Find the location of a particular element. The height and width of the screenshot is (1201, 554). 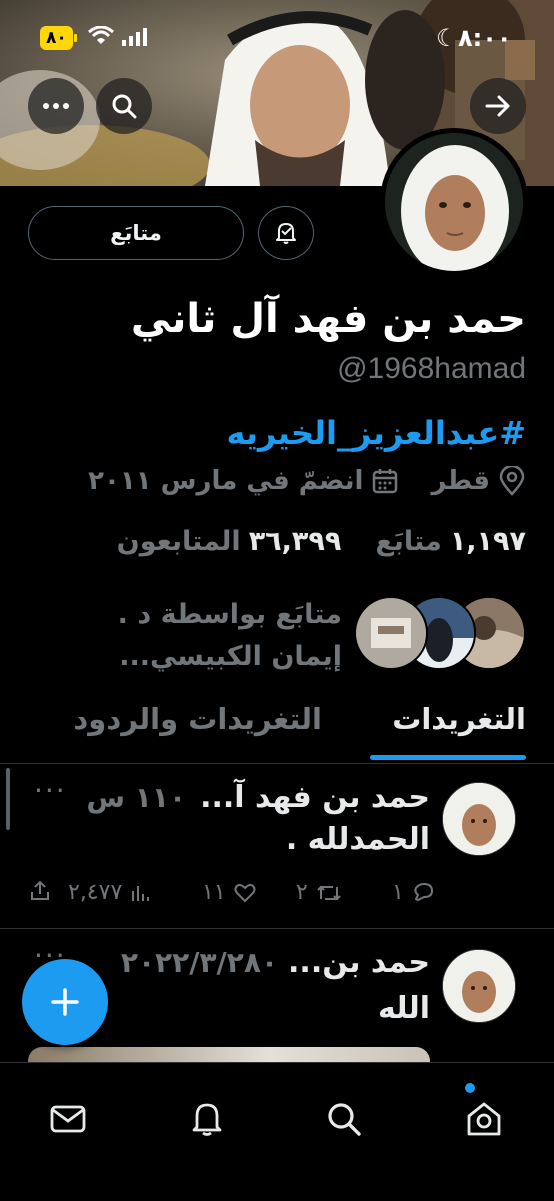

following-button: متابَع is located at coordinates (136, 233).